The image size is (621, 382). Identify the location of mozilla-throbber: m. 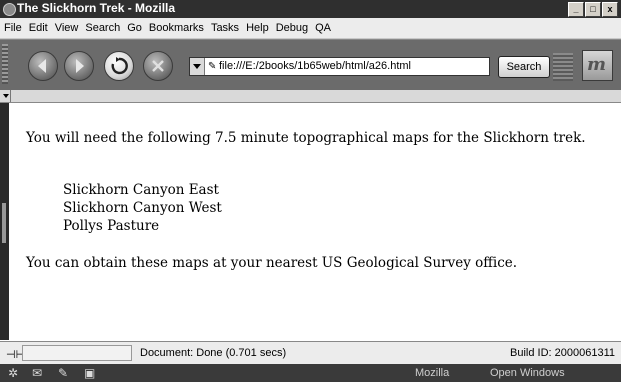
(597, 65).